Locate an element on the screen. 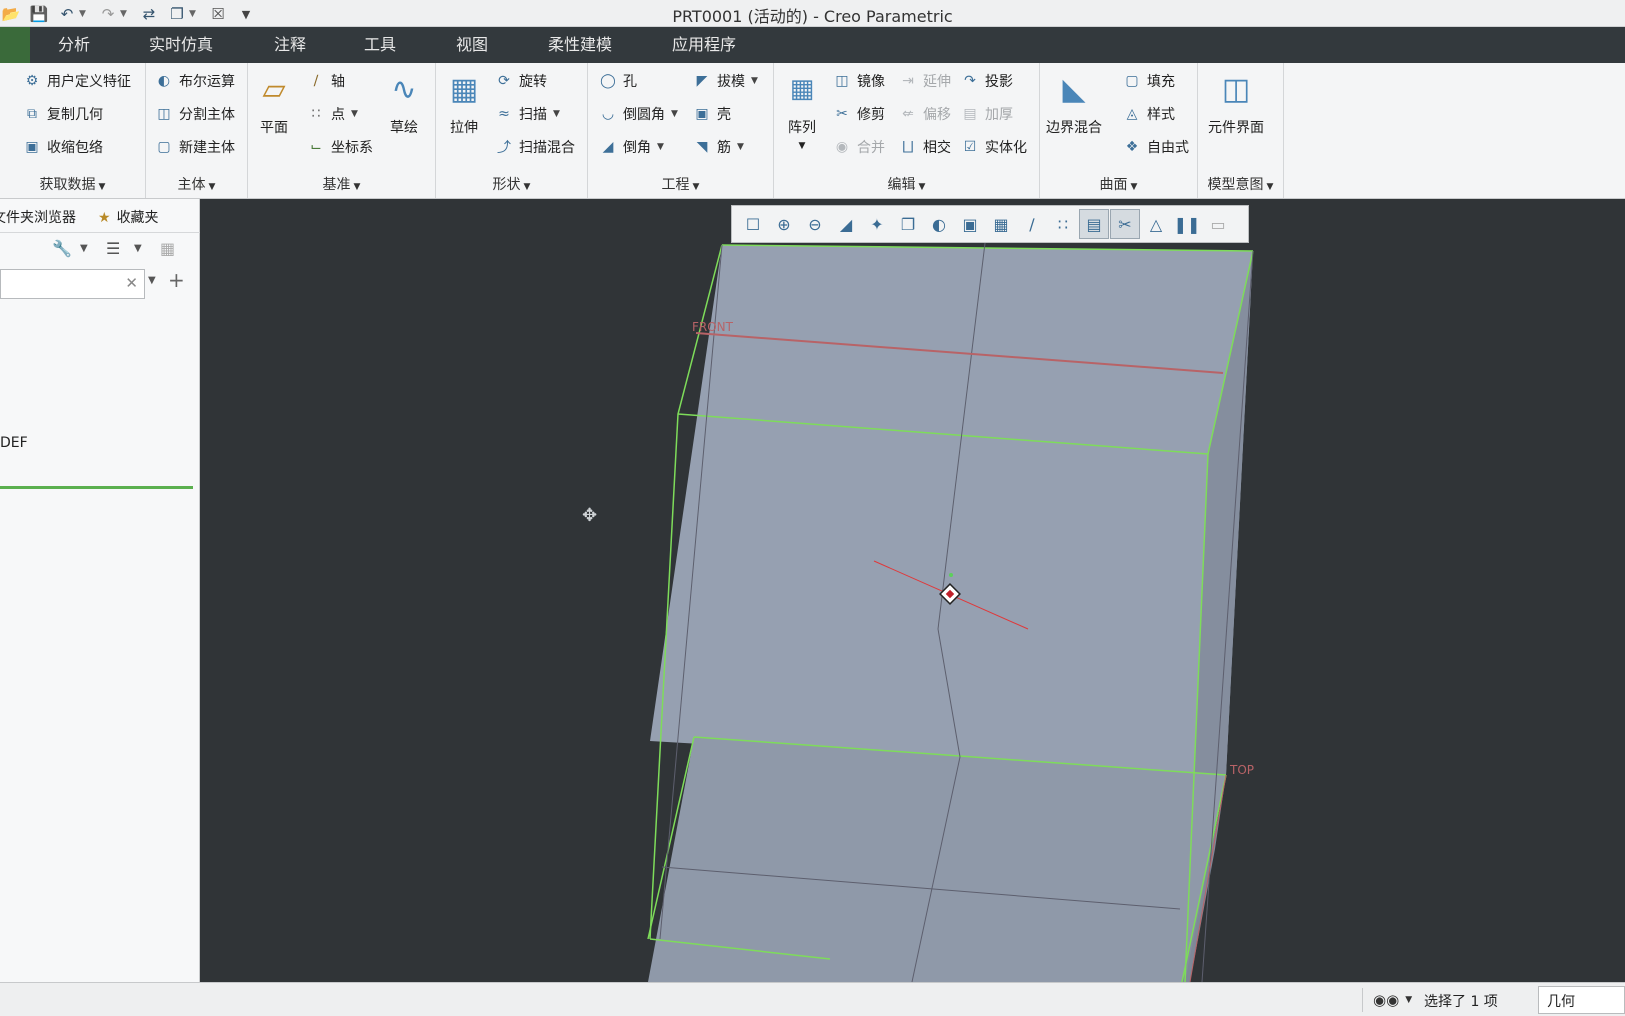  tab-flexible-modeling: 柔性建模 is located at coordinates (580, 45).